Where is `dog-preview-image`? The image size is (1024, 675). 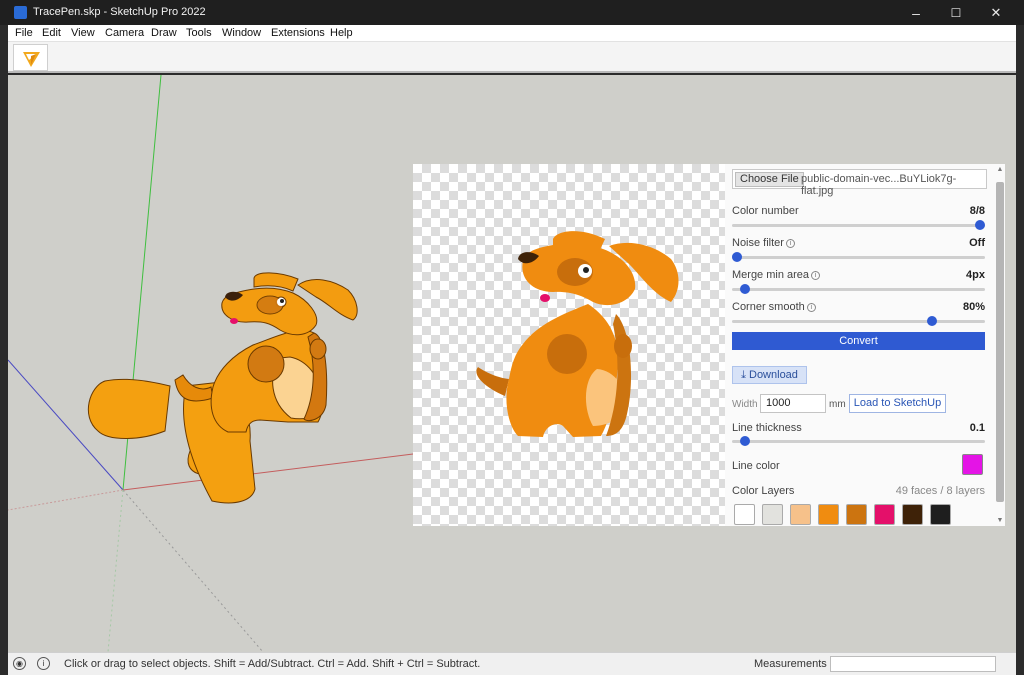
dog-preview-image is located at coordinates (577, 334).